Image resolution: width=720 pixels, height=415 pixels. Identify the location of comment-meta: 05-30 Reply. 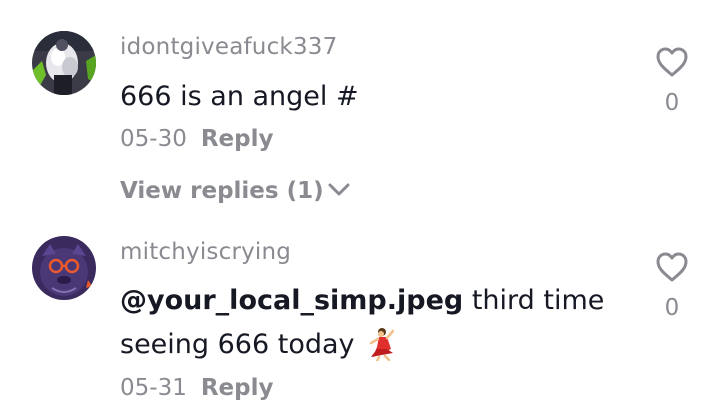
(197, 139).